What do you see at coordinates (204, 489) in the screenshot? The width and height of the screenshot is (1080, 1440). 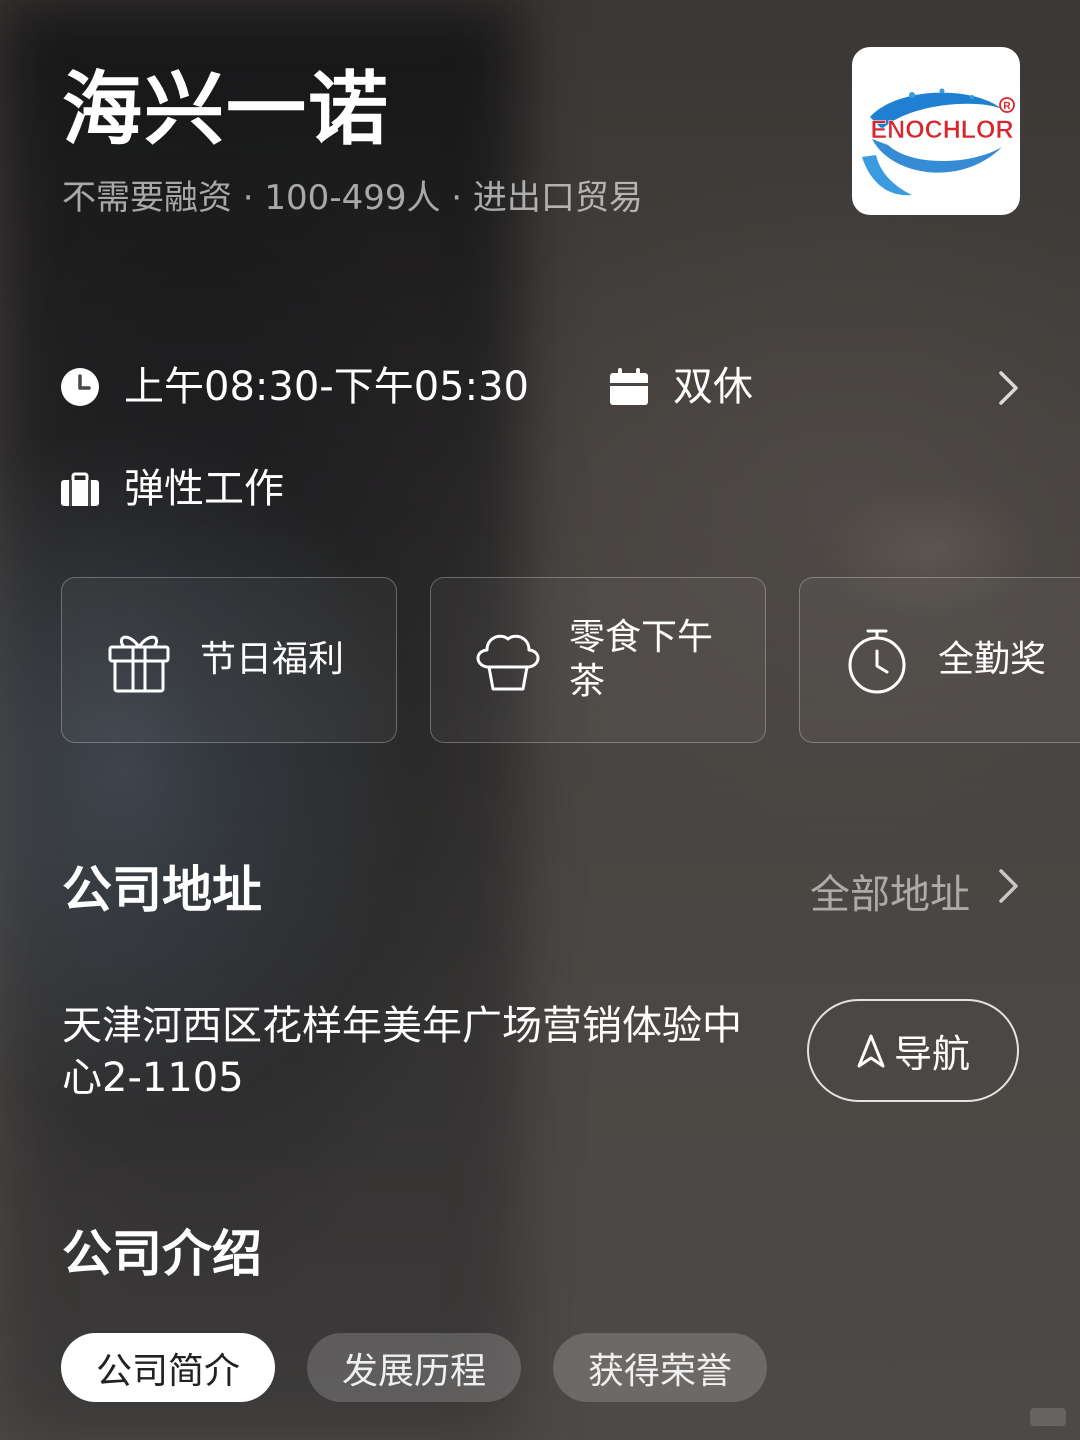 I see `work-style: 弹性工作` at bounding box center [204, 489].